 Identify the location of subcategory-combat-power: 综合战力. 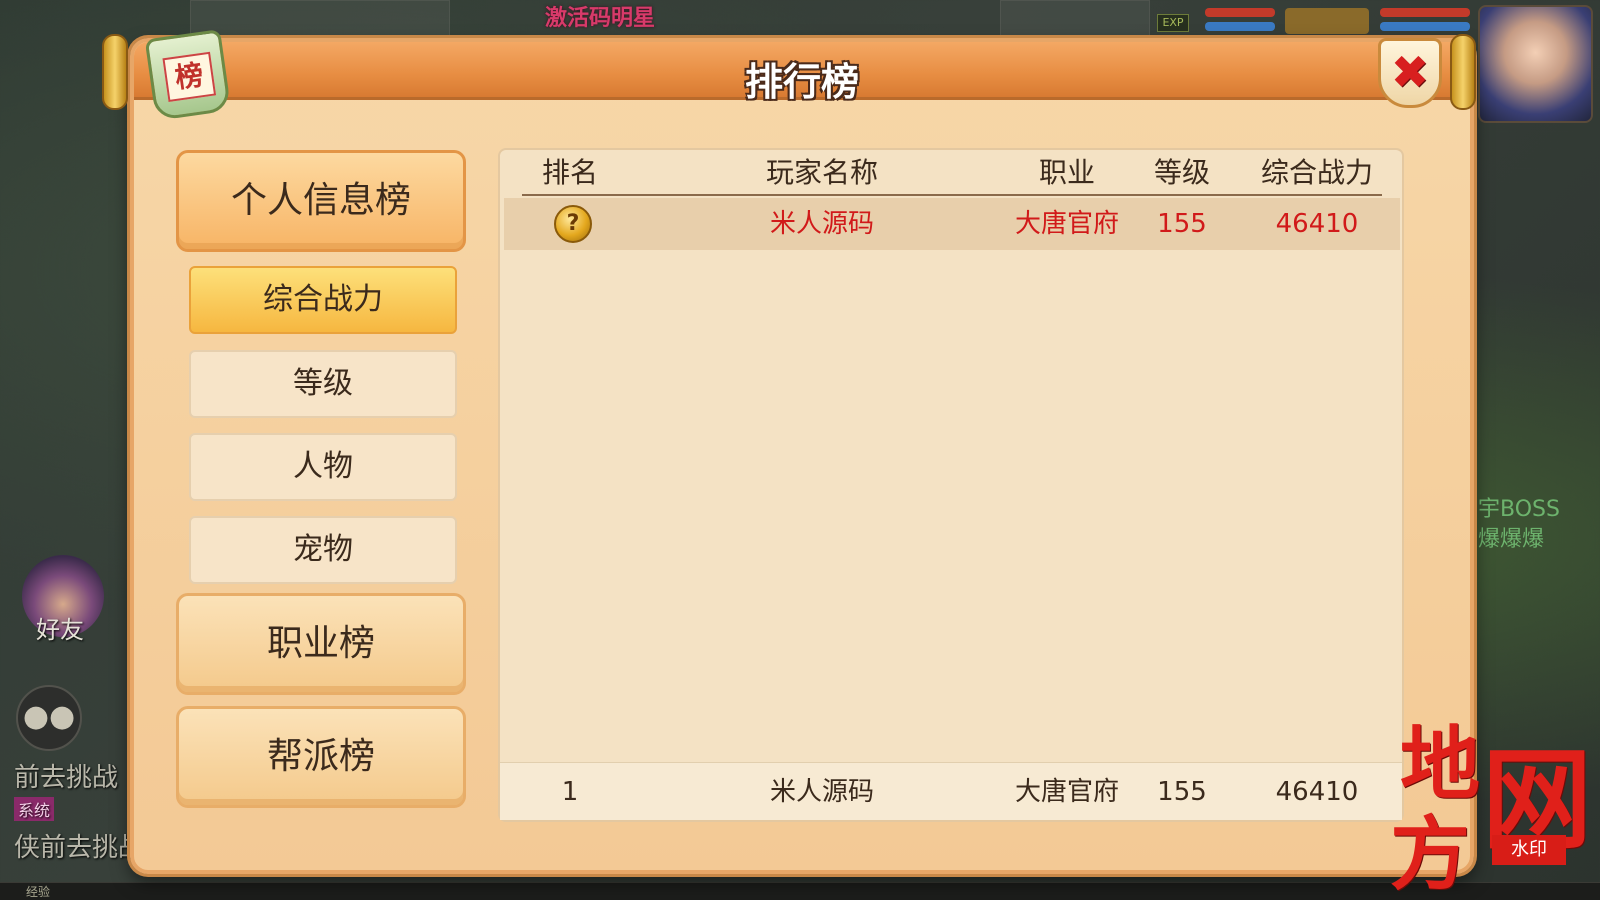
(323, 300).